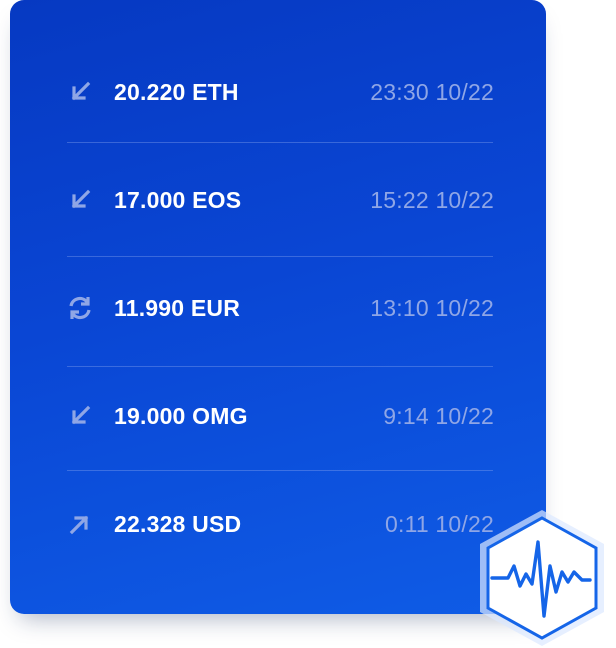  I want to click on transaction-row: 19.000 OMG 9:14 10/22, so click(280, 416).